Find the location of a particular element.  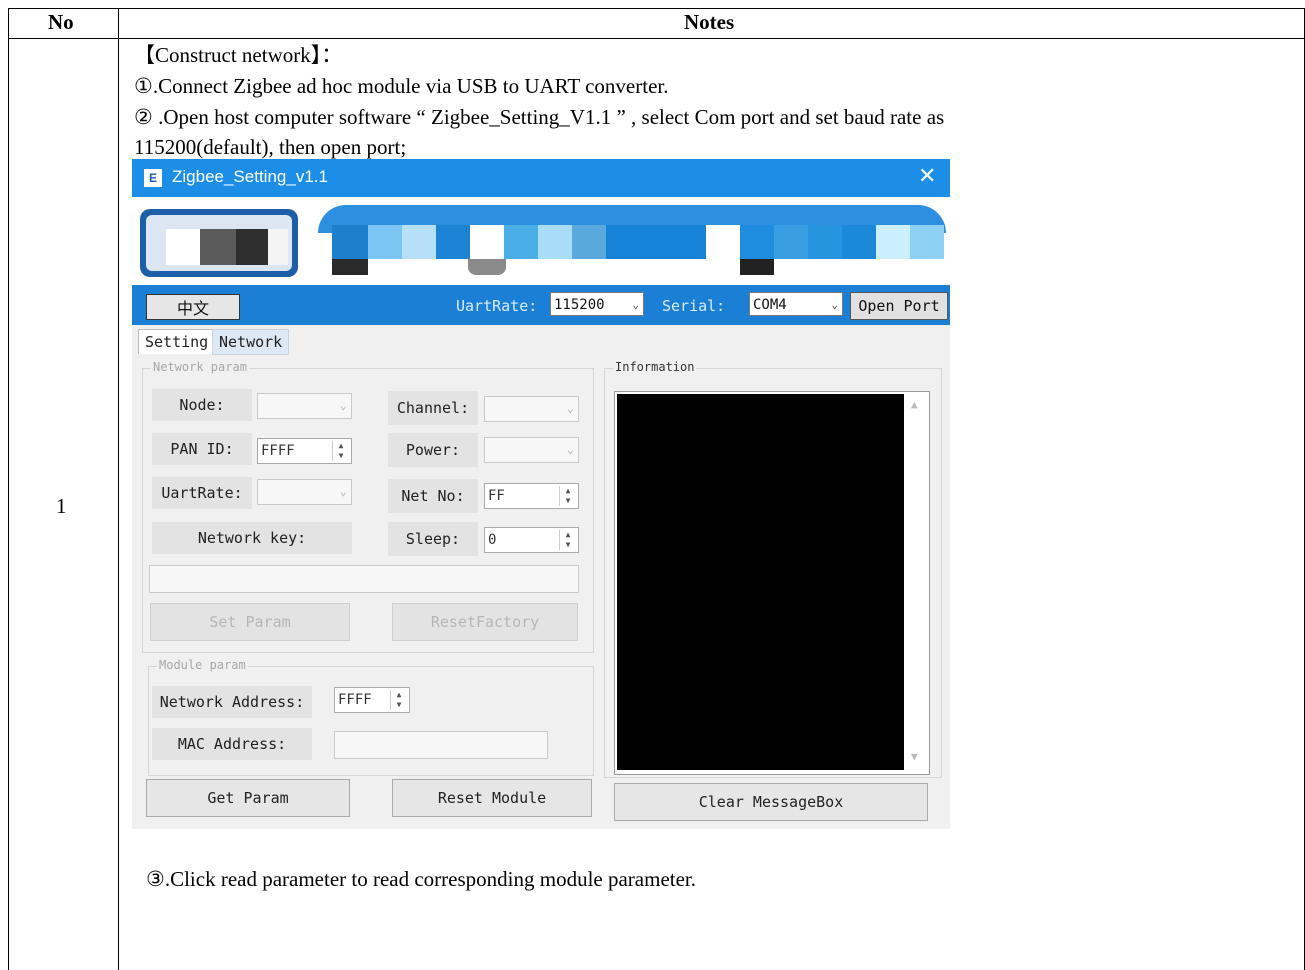

serial-port-value: COM4 is located at coordinates (770, 305).